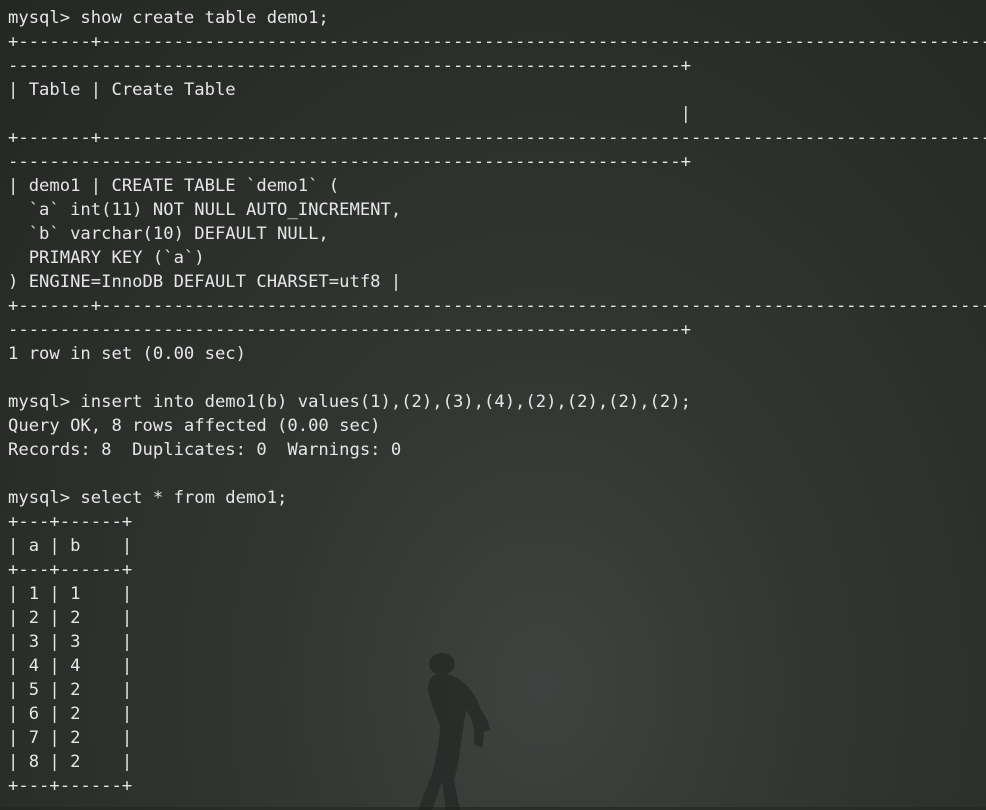  What do you see at coordinates (174, 186) in the screenshot?
I see `terminal-line: | demo1 | CREATE TABLE `demo1` (` at bounding box center [174, 186].